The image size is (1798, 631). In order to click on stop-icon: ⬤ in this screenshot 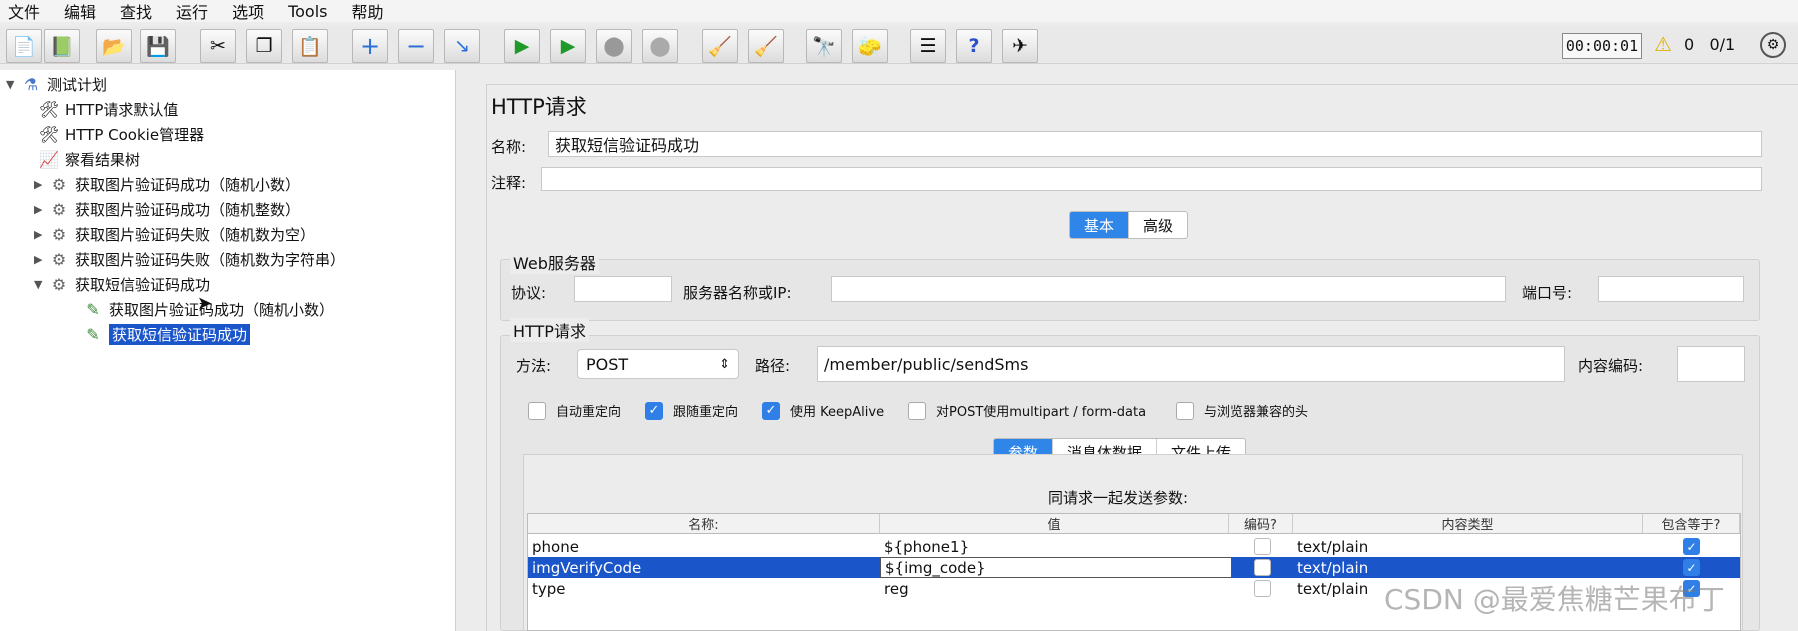, I will do `click(614, 46)`.